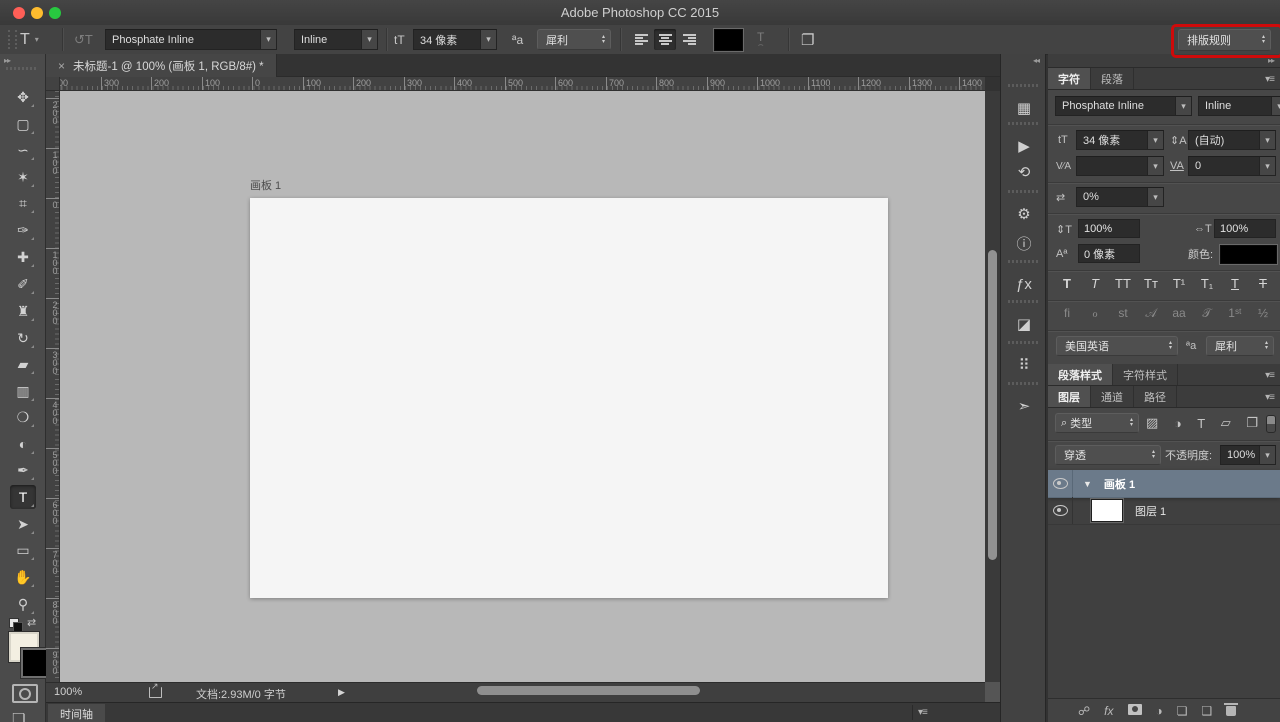 The image size is (1280, 722). I want to click on history-brush-tool: ↻, so click(23, 338).